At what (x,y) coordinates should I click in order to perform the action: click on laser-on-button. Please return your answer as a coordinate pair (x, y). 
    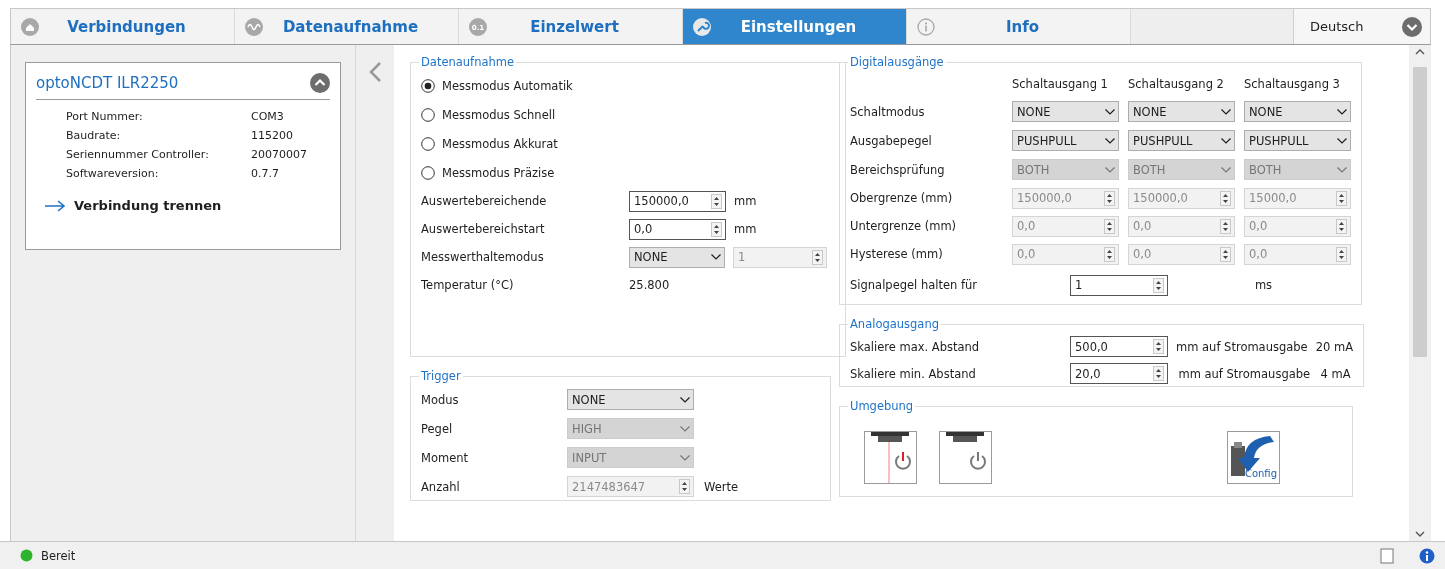
    Looking at the image, I should click on (890, 457).